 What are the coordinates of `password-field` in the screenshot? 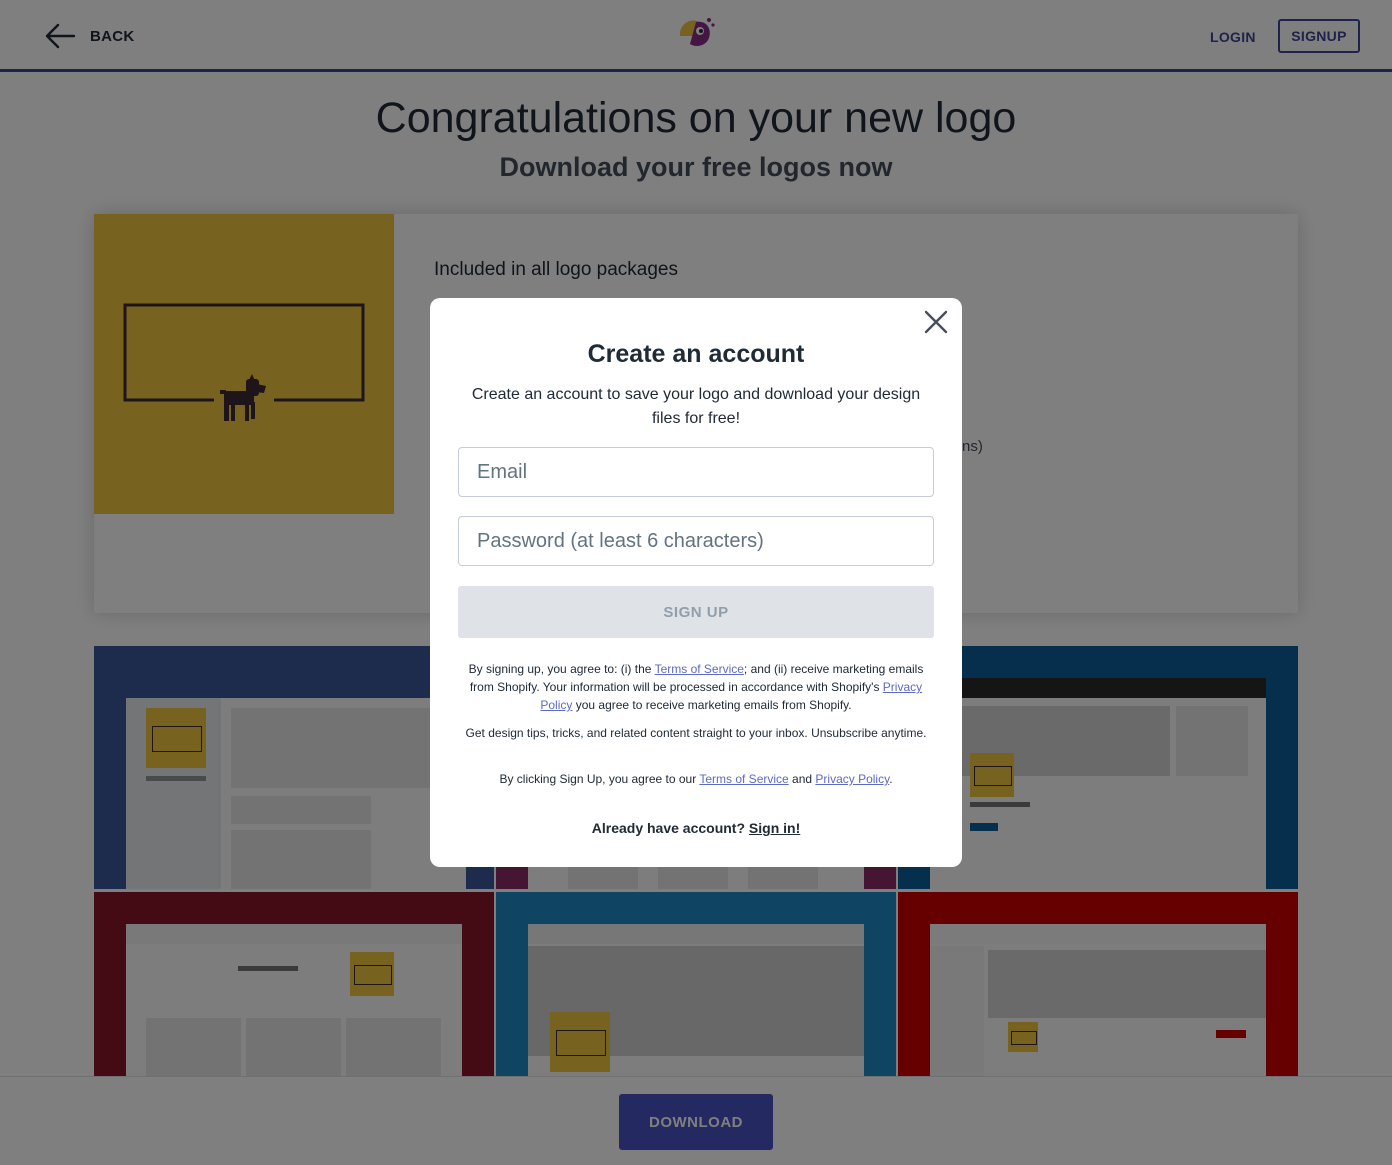 It's located at (696, 541).